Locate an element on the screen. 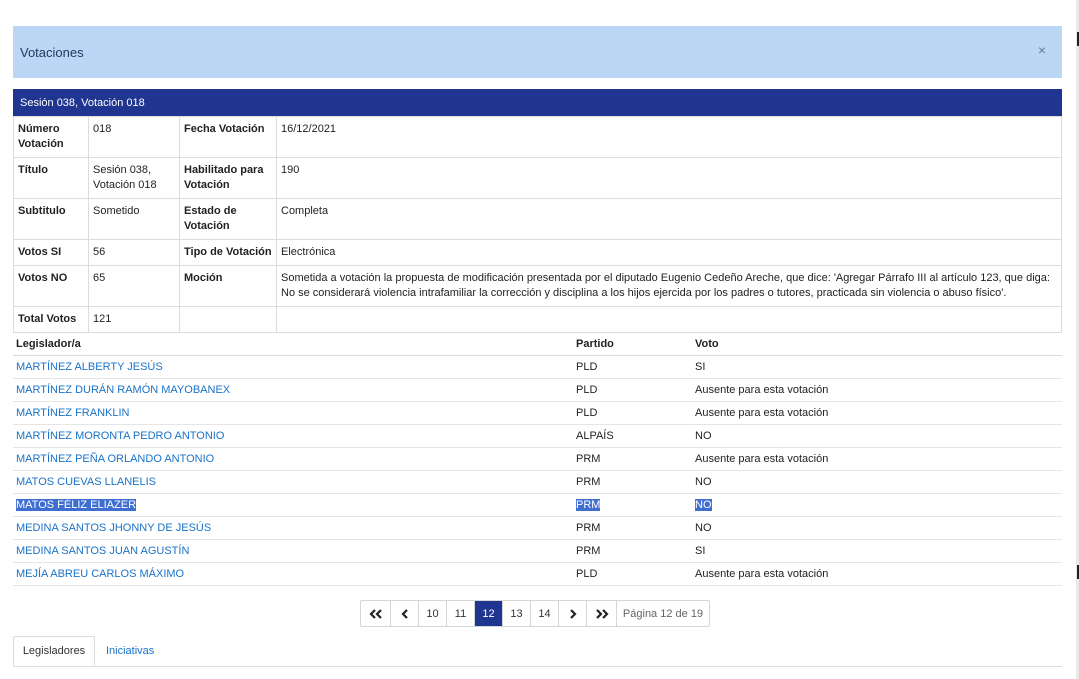 The width and height of the screenshot is (1079, 679). detail-value: 190 is located at coordinates (669, 178).